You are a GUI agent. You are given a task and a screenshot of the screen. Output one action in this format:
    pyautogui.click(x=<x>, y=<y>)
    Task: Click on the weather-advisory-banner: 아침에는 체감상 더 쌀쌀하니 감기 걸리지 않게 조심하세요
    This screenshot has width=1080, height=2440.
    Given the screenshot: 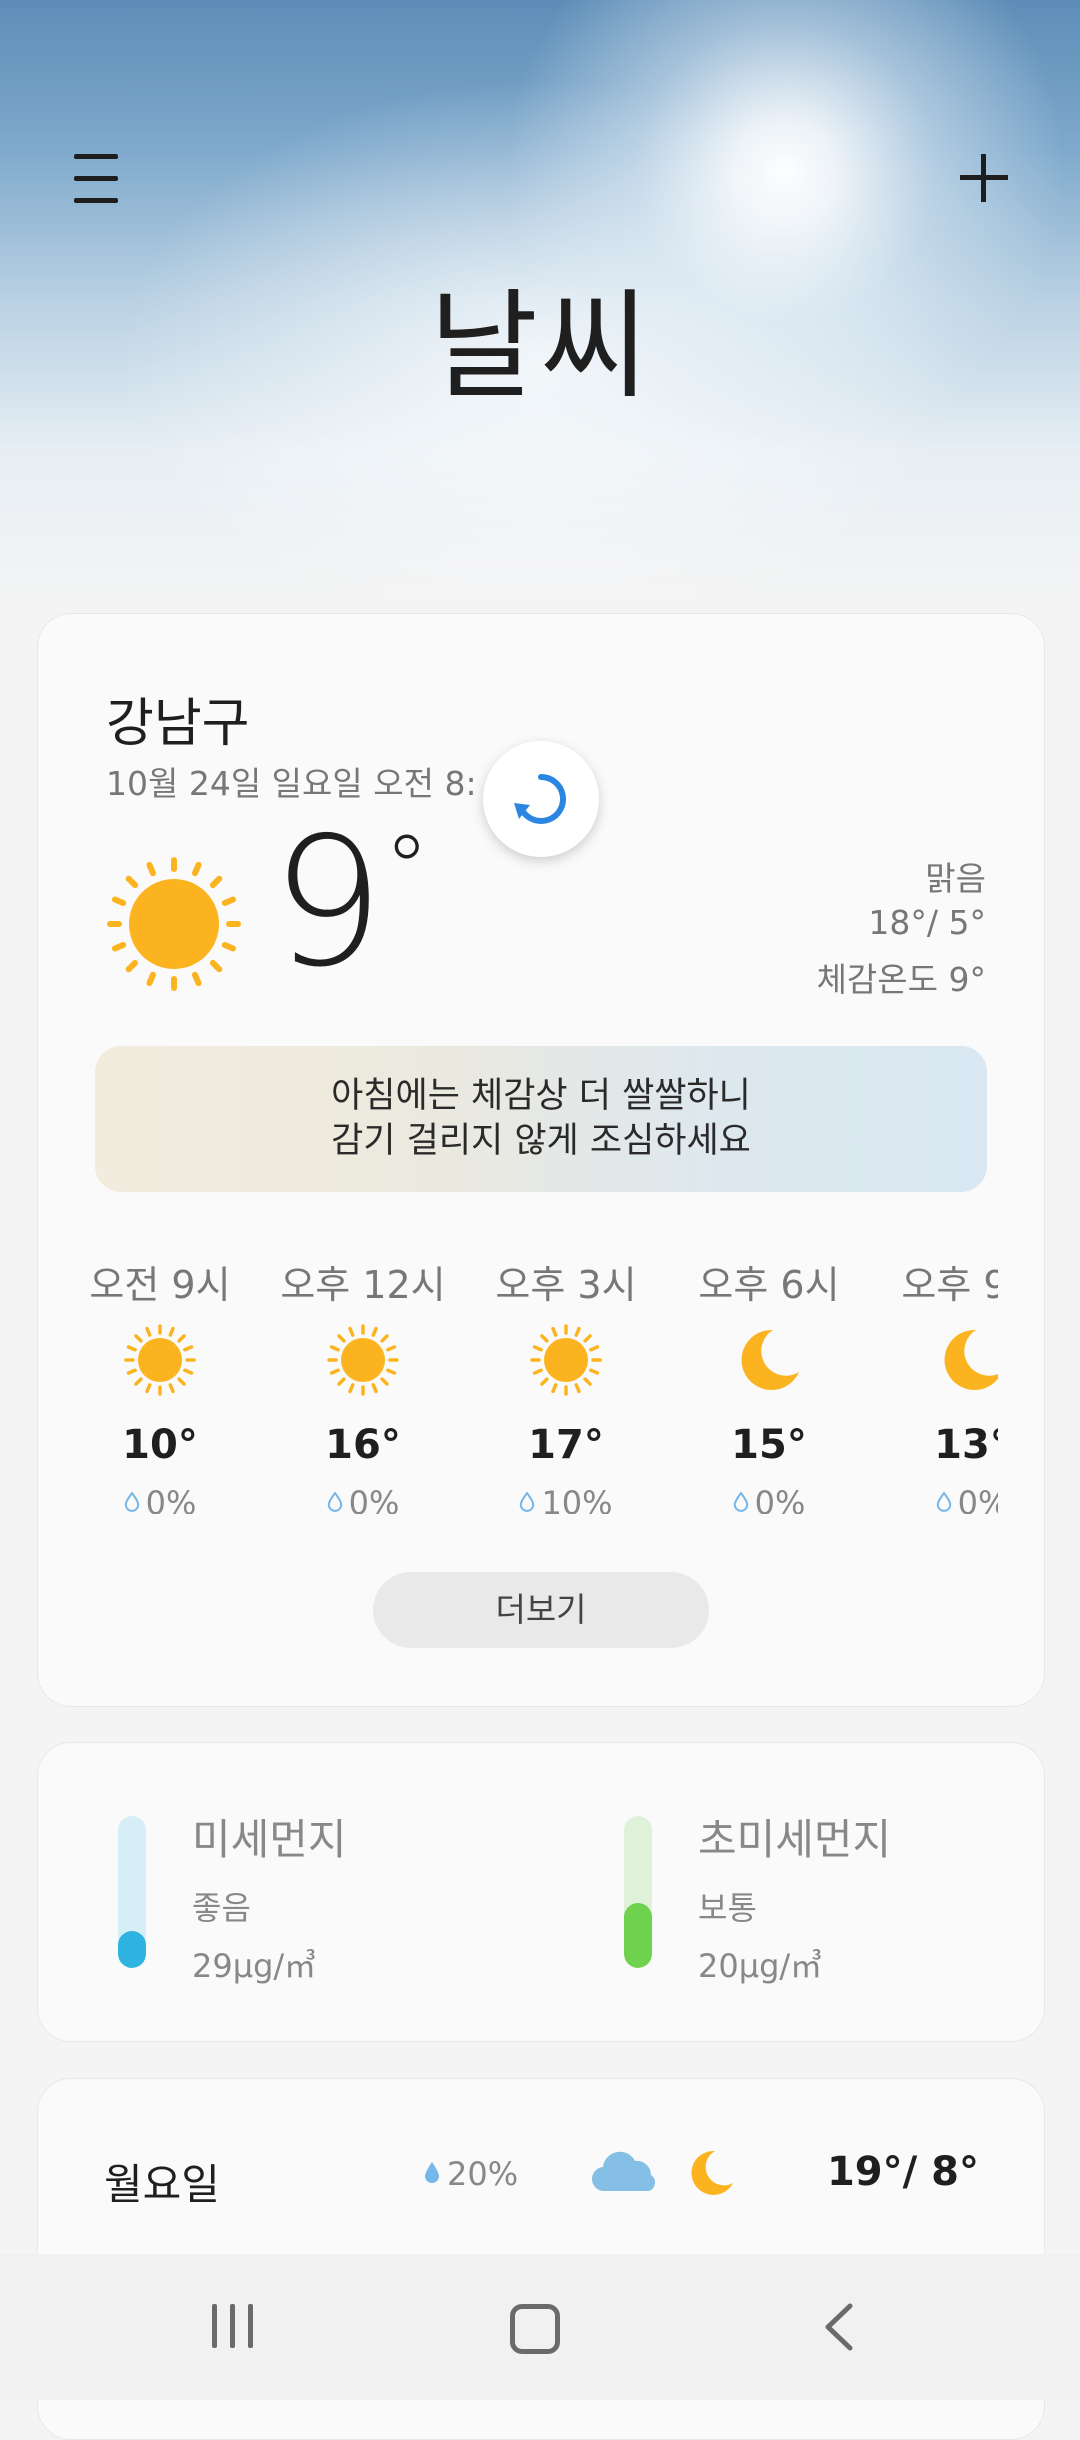 What is the action you would take?
    pyautogui.click(x=541, y=1119)
    